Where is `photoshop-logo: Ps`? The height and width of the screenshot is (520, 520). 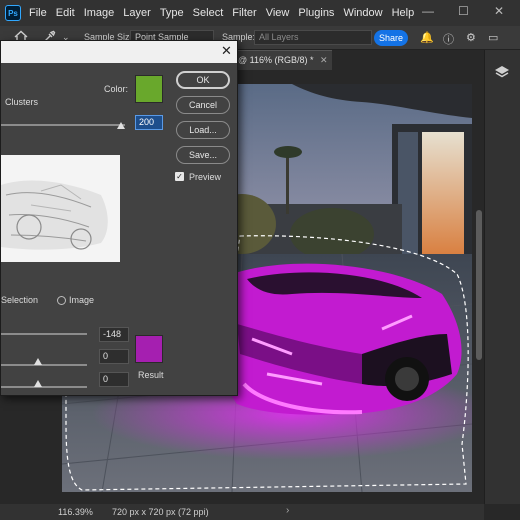
photoshop-logo: Ps is located at coordinates (13, 13).